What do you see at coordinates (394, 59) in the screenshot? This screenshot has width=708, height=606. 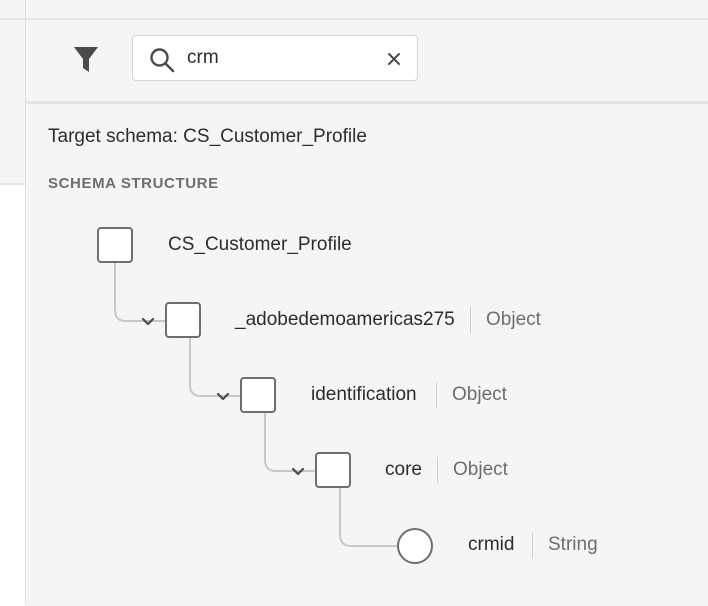 I see `close-icon` at bounding box center [394, 59].